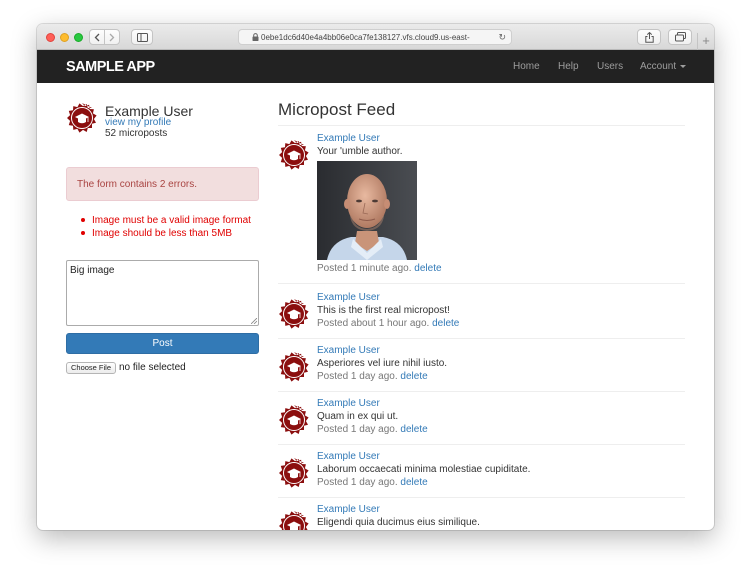 The width and height of the screenshot is (750, 579). What do you see at coordinates (78, 37) in the screenshot?
I see `zoom-window-button` at bounding box center [78, 37].